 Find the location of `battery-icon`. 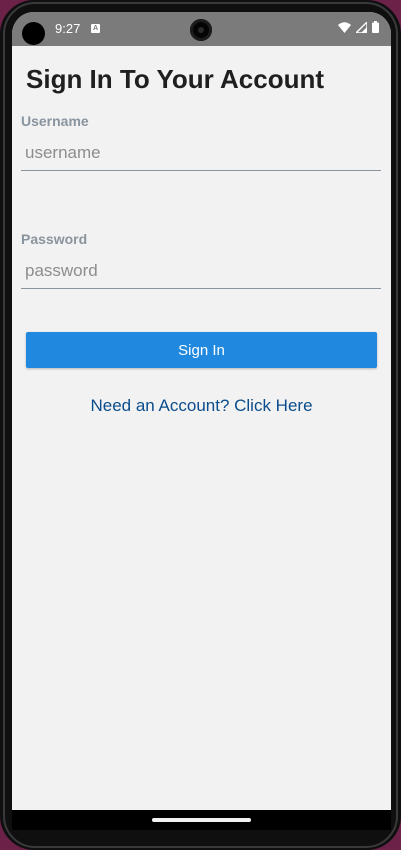

battery-icon is located at coordinates (375, 27).